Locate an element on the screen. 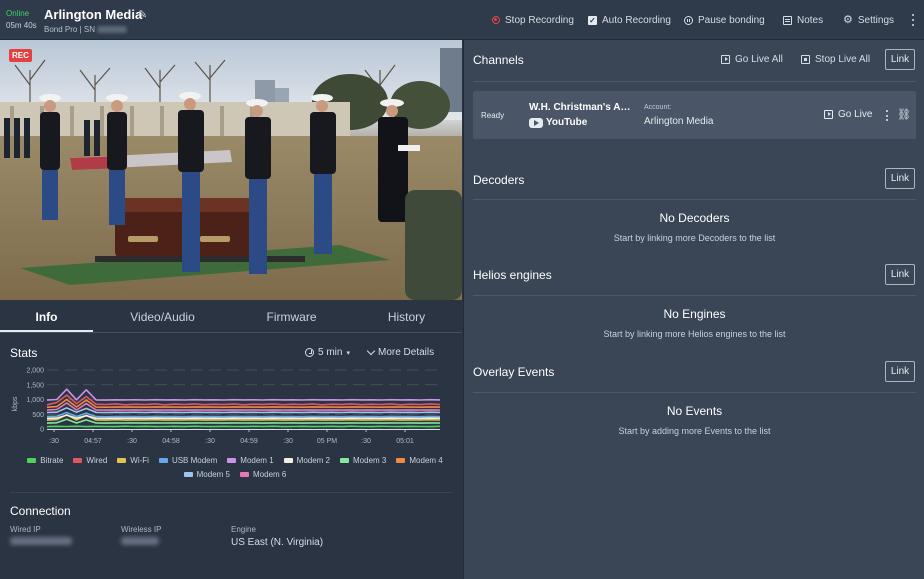 The width and height of the screenshot is (924, 579). wireless-ip-label: Wireless IP is located at coordinates (141, 529).